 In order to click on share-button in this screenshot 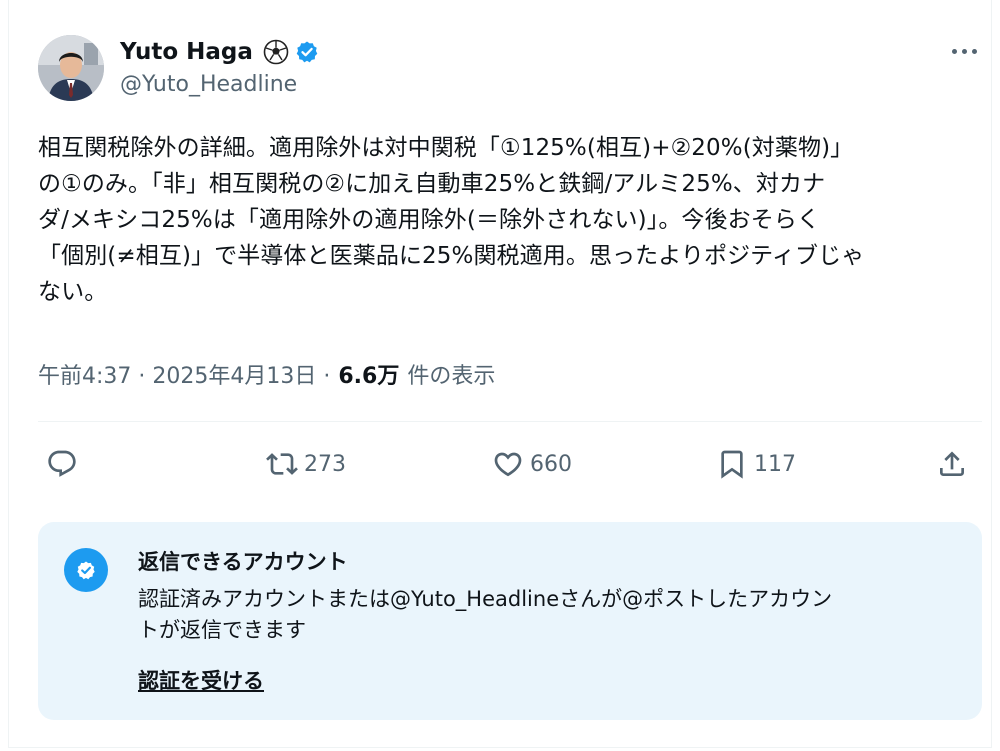, I will do `click(952, 464)`.